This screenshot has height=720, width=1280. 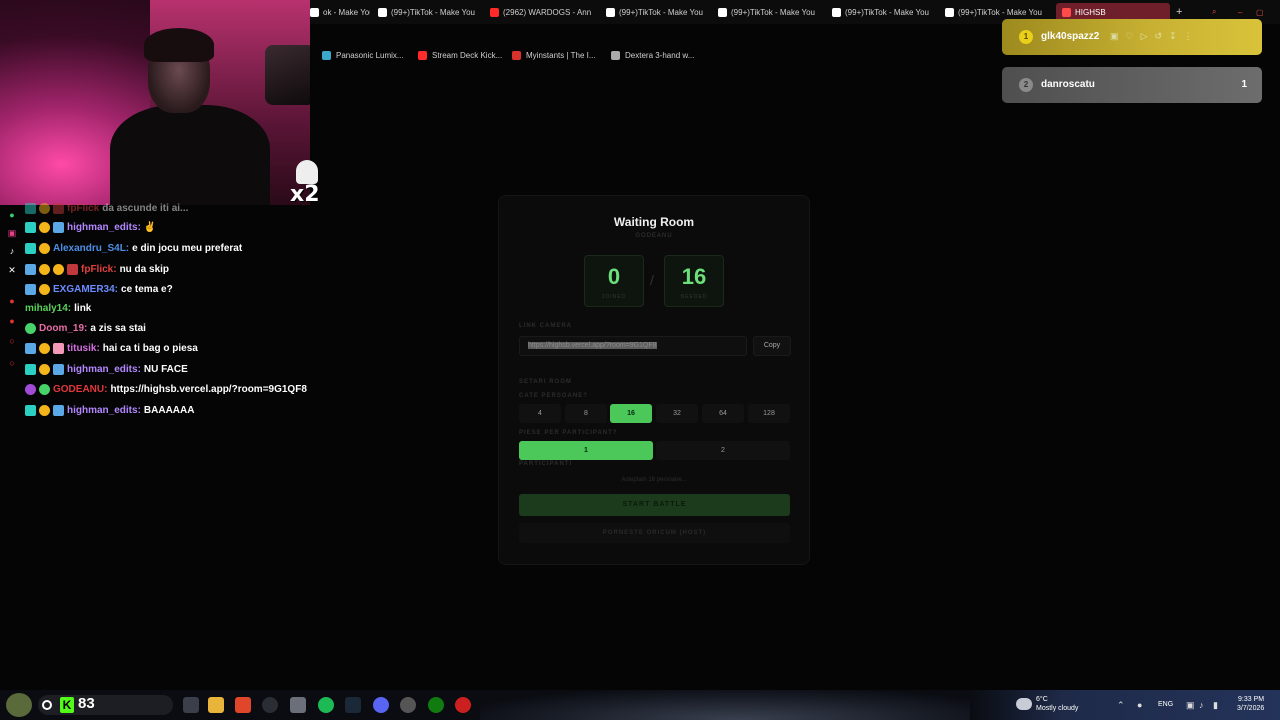 I want to click on battery-icon: ▮, so click(x=1215, y=705).